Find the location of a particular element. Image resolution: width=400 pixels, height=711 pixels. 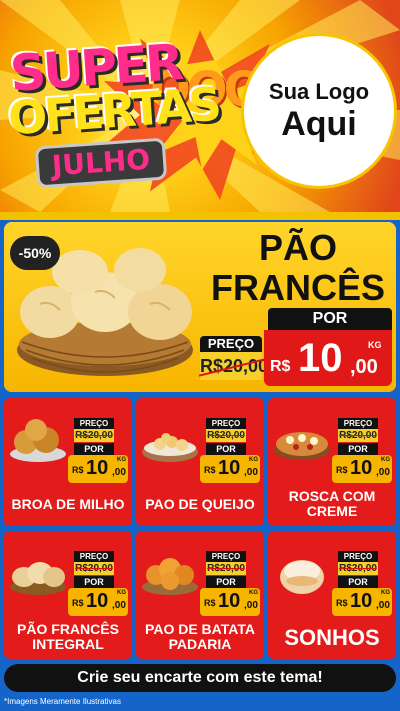

product-card-sonhos: PREÇO R$20,00 POR R$ 10 ,00 KG SONHOS is located at coordinates (332, 595).